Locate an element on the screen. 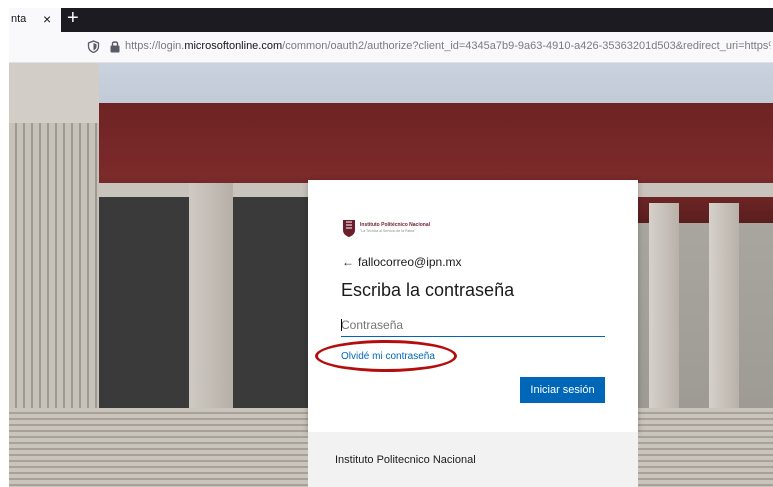  lock-icon is located at coordinates (115, 46).